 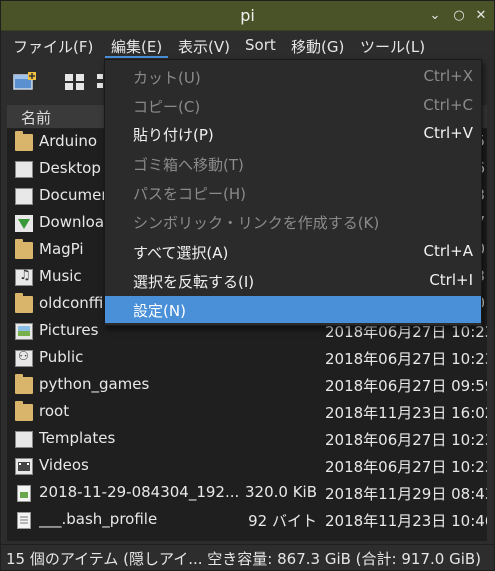 I want to click on menu-item-create-symlink: シンボリック・リンクを作成する(K), so click(x=293, y=221).